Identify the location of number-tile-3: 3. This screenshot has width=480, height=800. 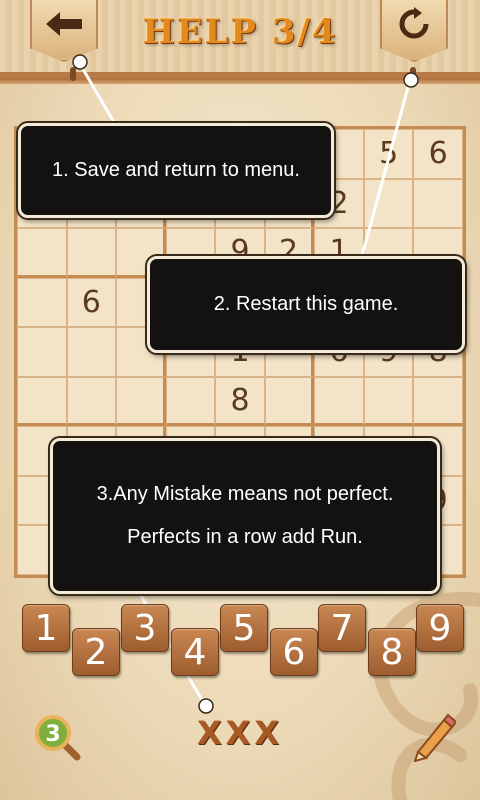
(145, 628).